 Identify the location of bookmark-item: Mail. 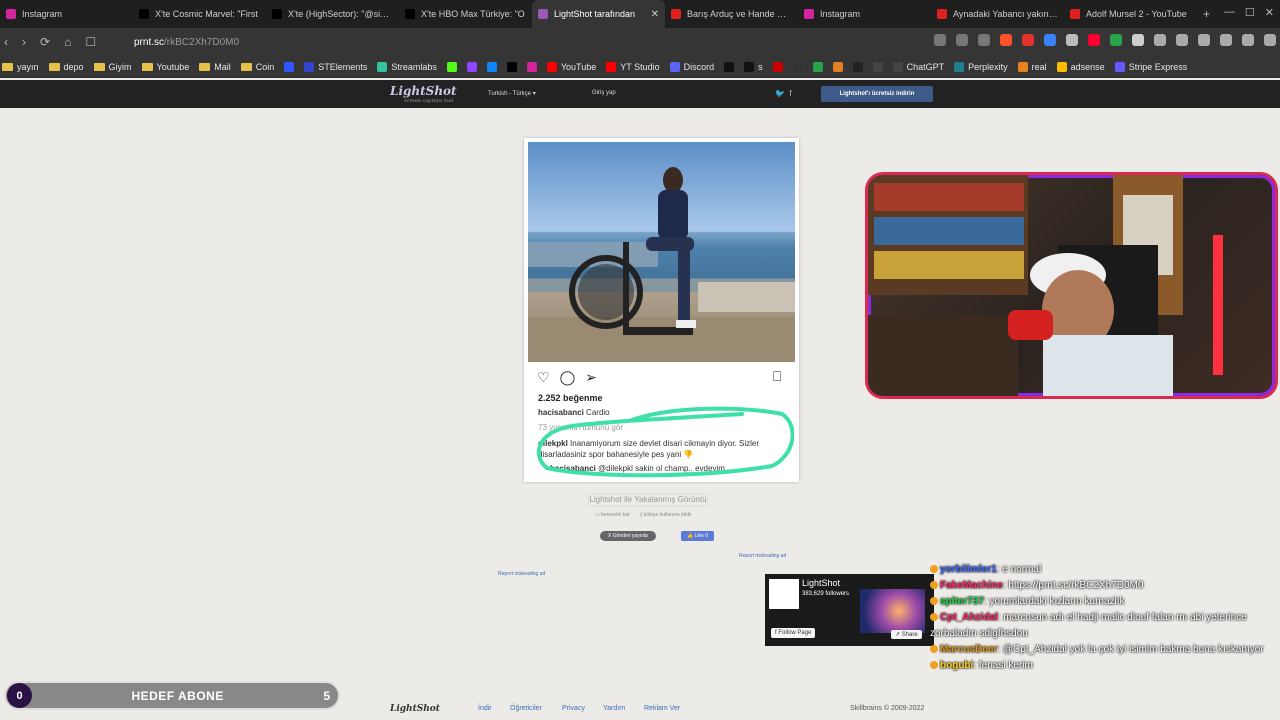
(215, 67).